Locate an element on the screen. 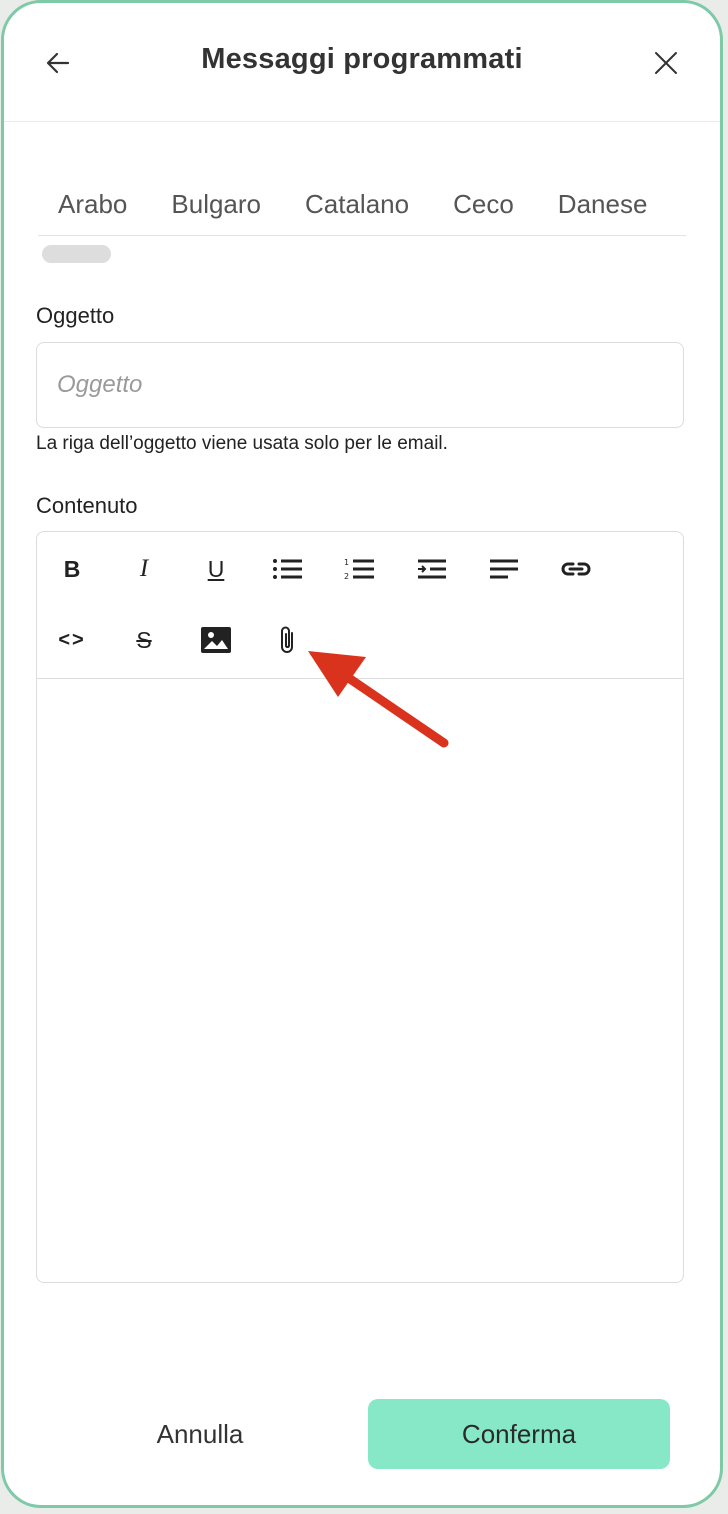 This screenshot has height=1514, width=728. italic-icon: I is located at coordinates (144, 568).